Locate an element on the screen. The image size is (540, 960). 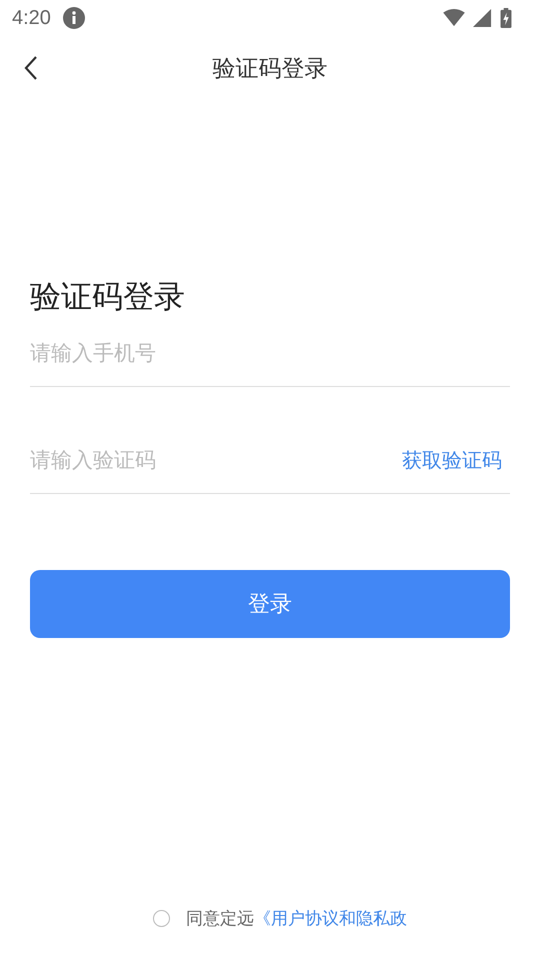
phone-input: 请输入手机号 is located at coordinates (270, 353).